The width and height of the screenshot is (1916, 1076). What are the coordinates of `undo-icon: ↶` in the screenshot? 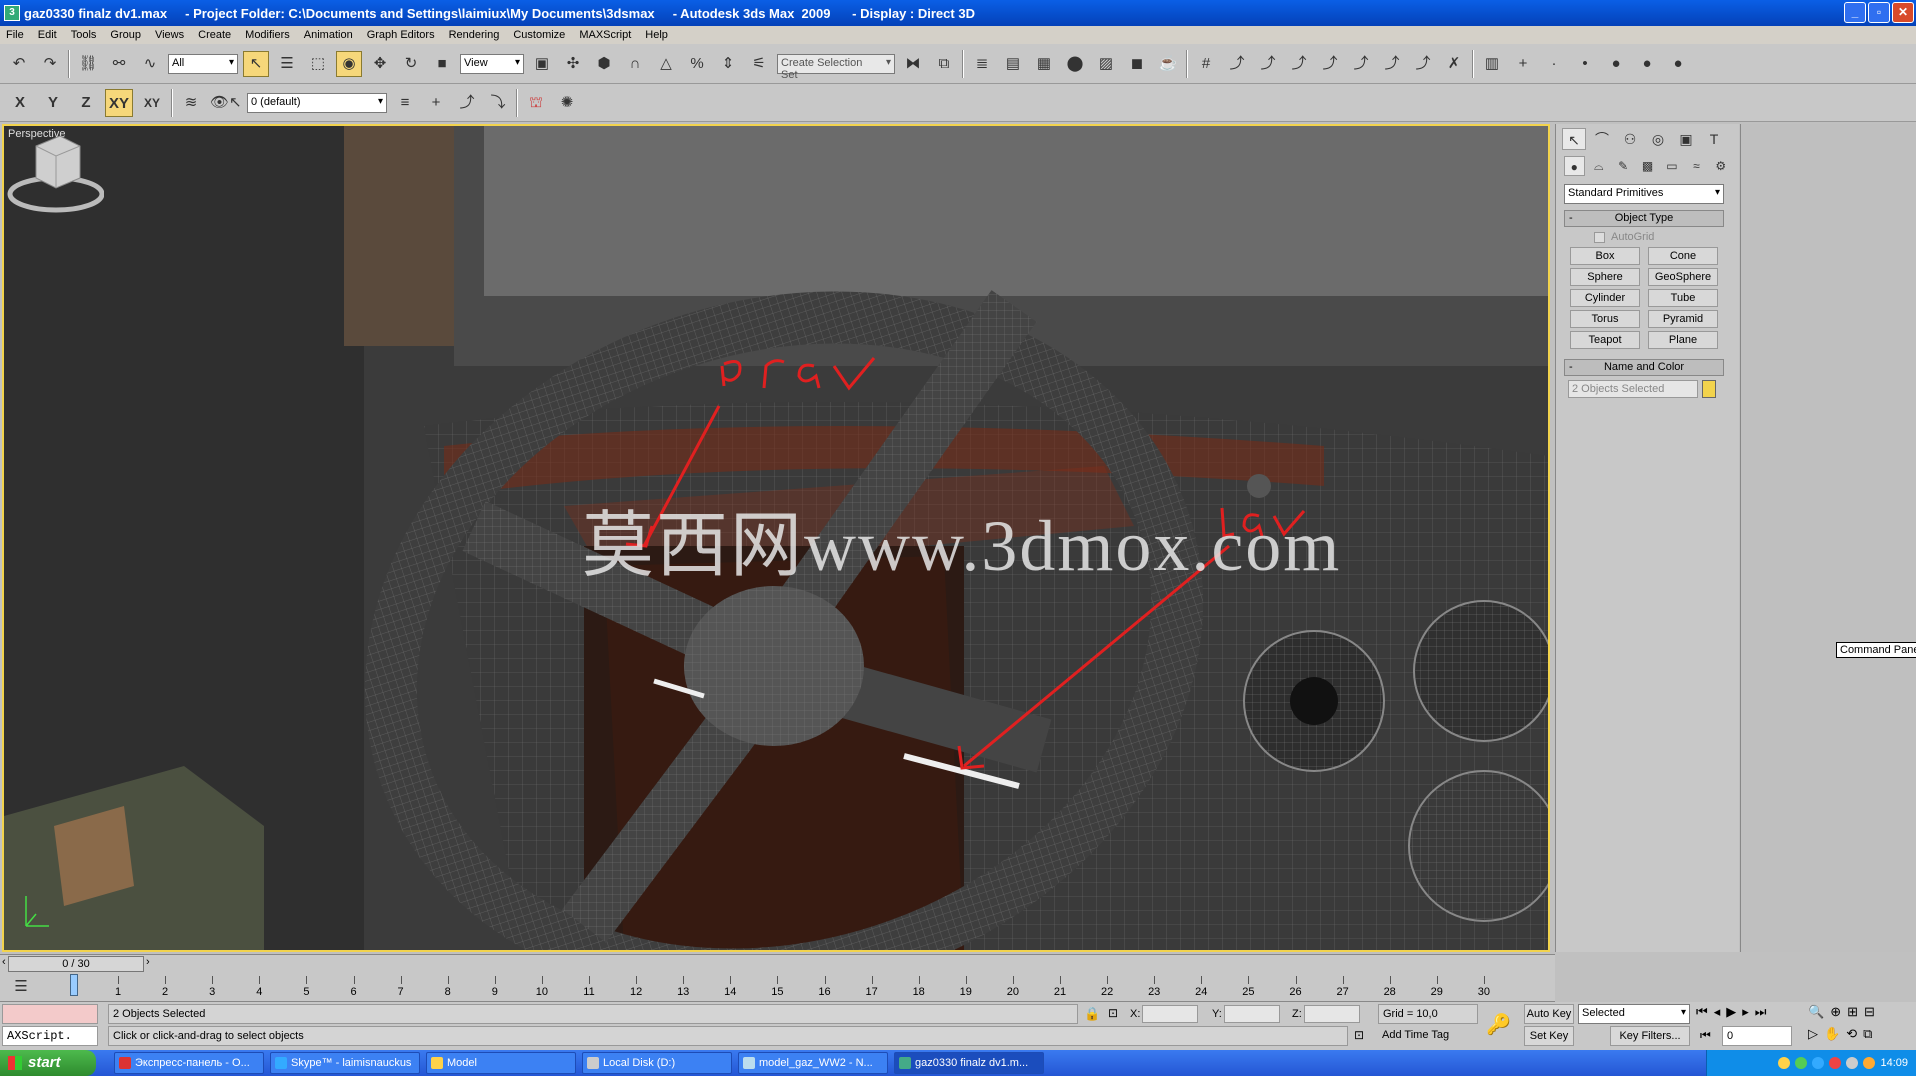 It's located at (19, 64).